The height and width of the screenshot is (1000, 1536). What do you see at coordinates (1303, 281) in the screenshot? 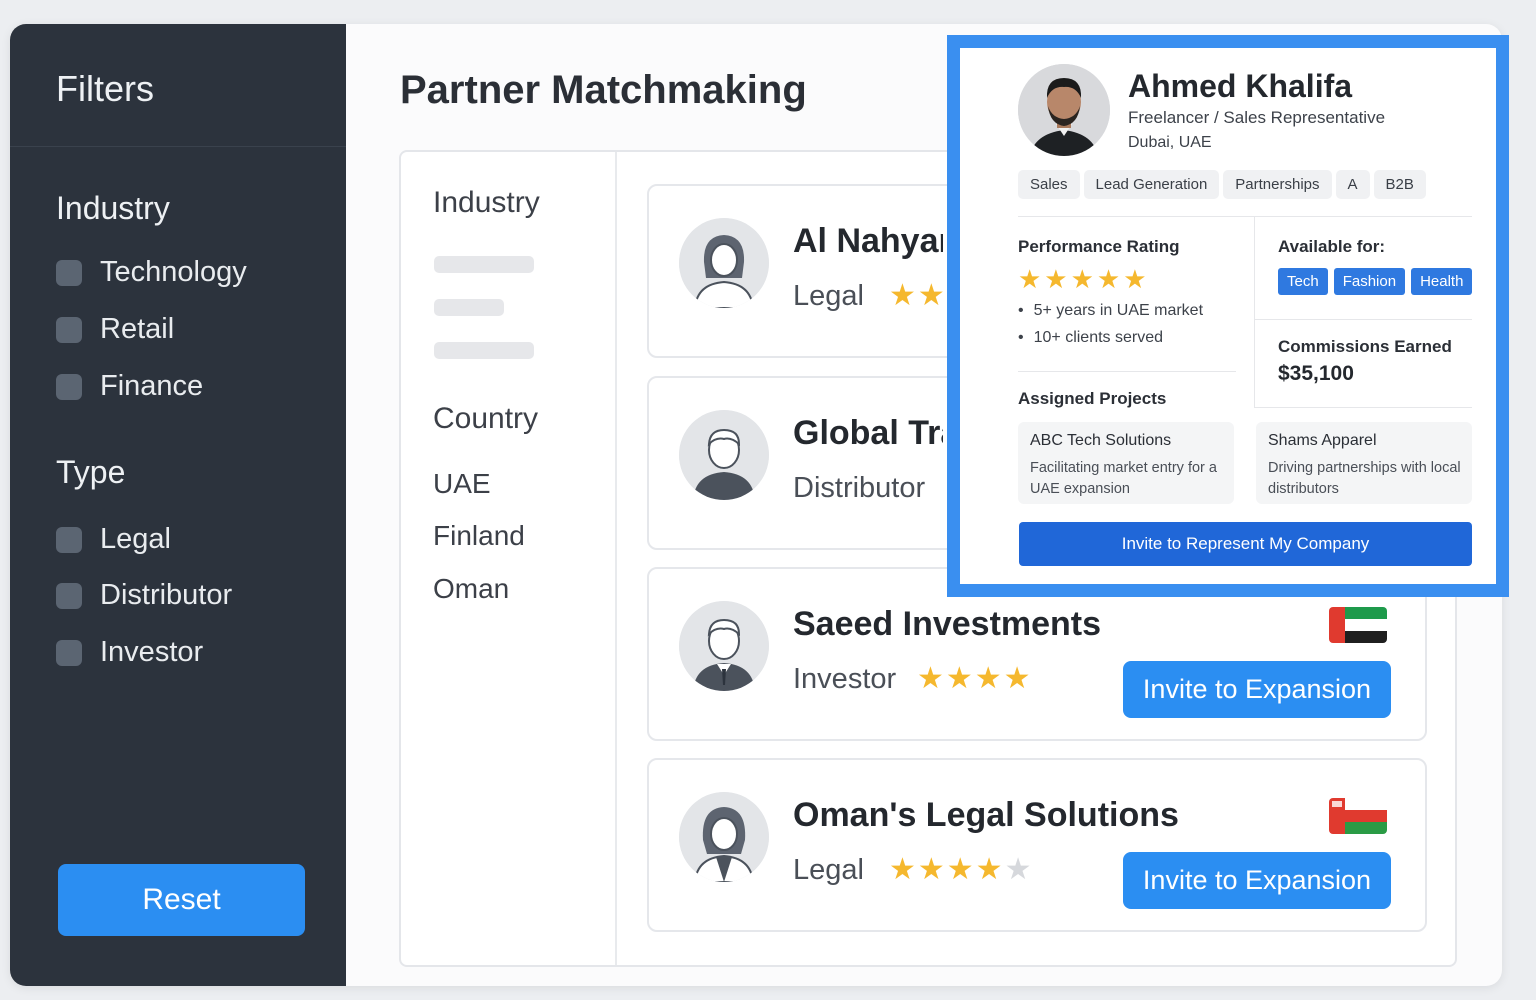
I see `tag-tech: Tech` at bounding box center [1303, 281].